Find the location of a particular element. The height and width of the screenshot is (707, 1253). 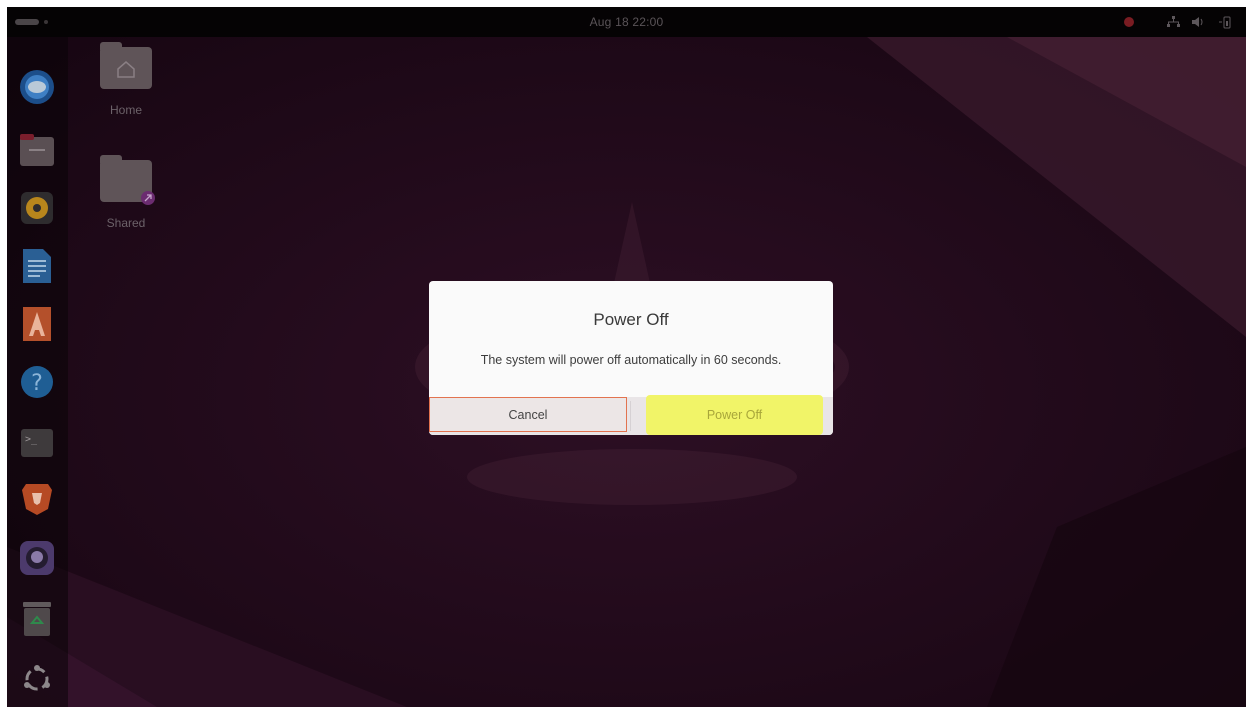

network-icon is located at coordinates (1173, 22).